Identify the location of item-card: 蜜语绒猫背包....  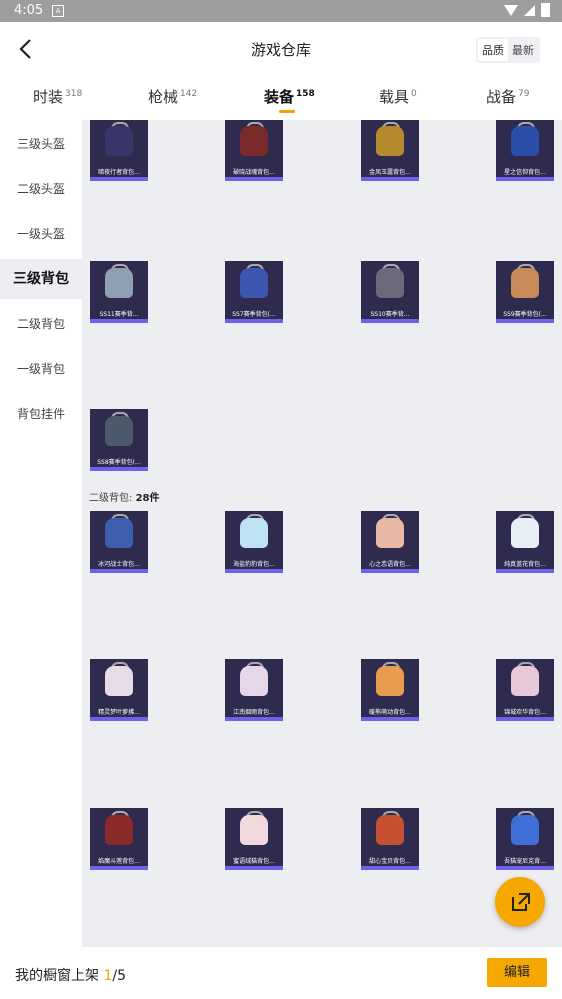
(254, 839).